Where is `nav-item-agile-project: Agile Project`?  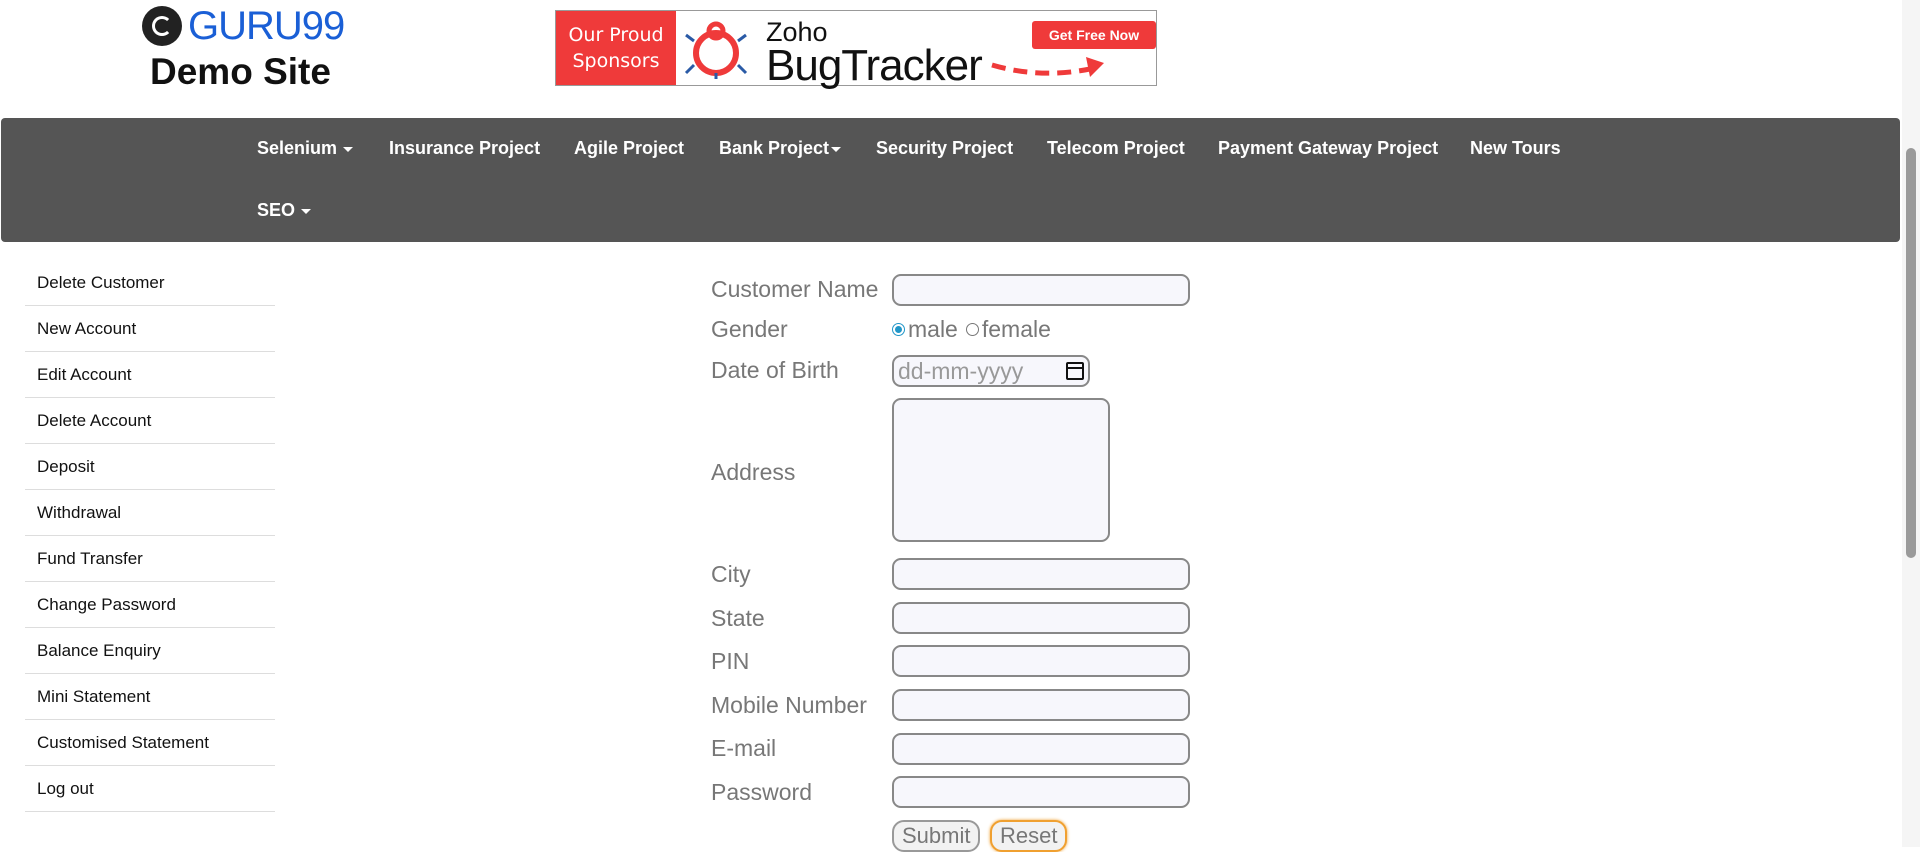 nav-item-agile-project: Agile Project is located at coordinates (629, 148).